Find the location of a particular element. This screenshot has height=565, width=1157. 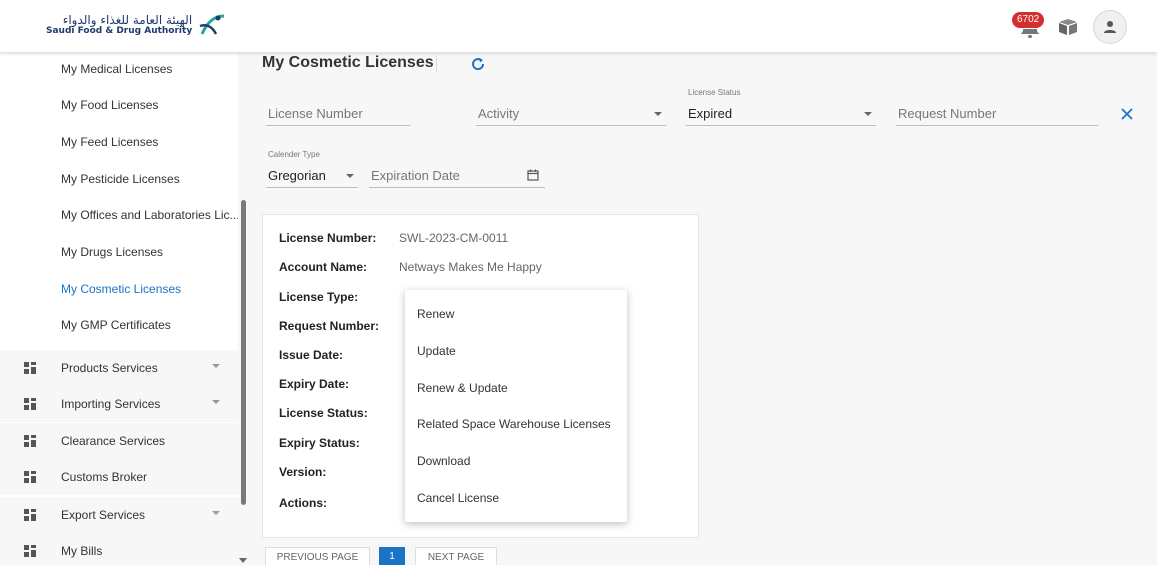

row-value: SWL-2023-CM-0011 is located at coordinates (454, 238).